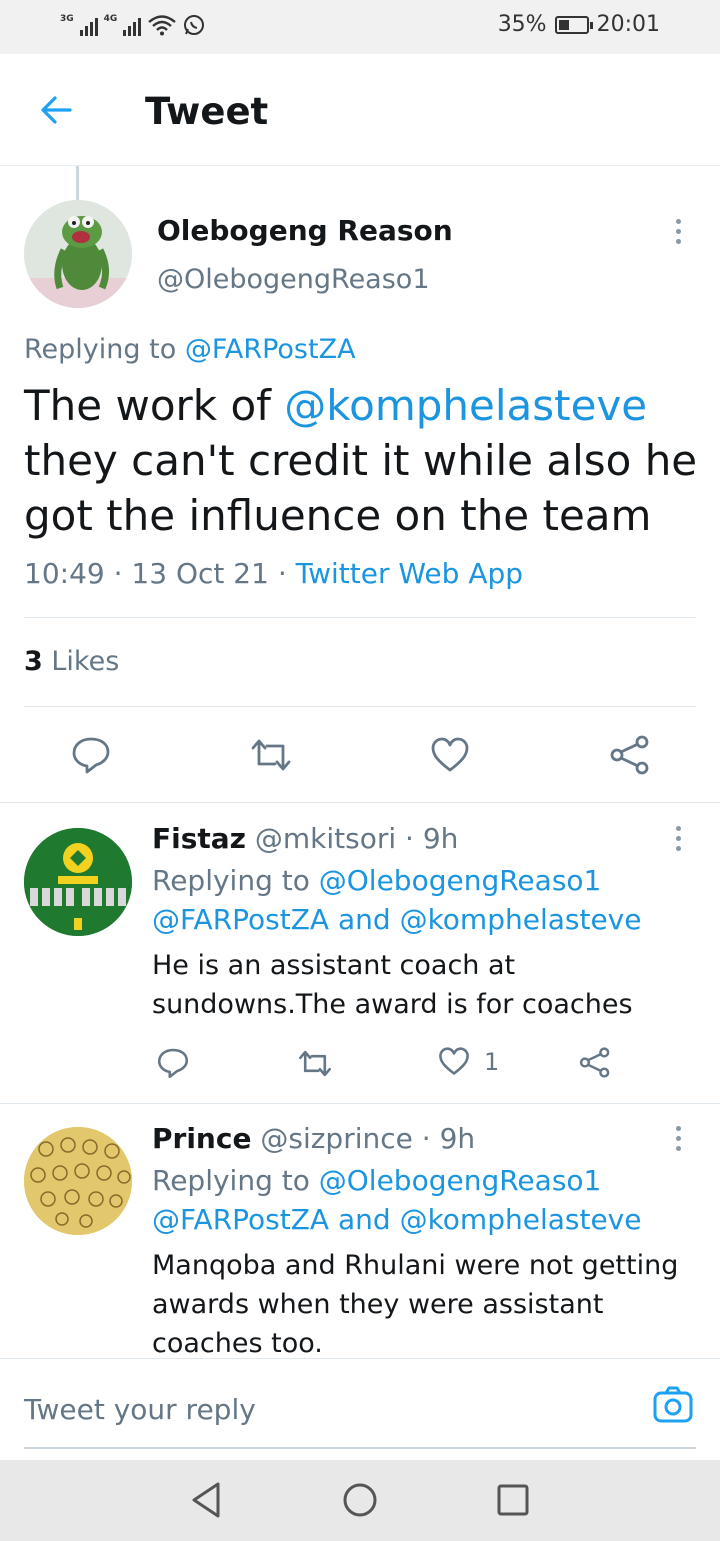 The width and height of the screenshot is (720, 1541). I want to click on nav-back-icon, so click(206, 1500).